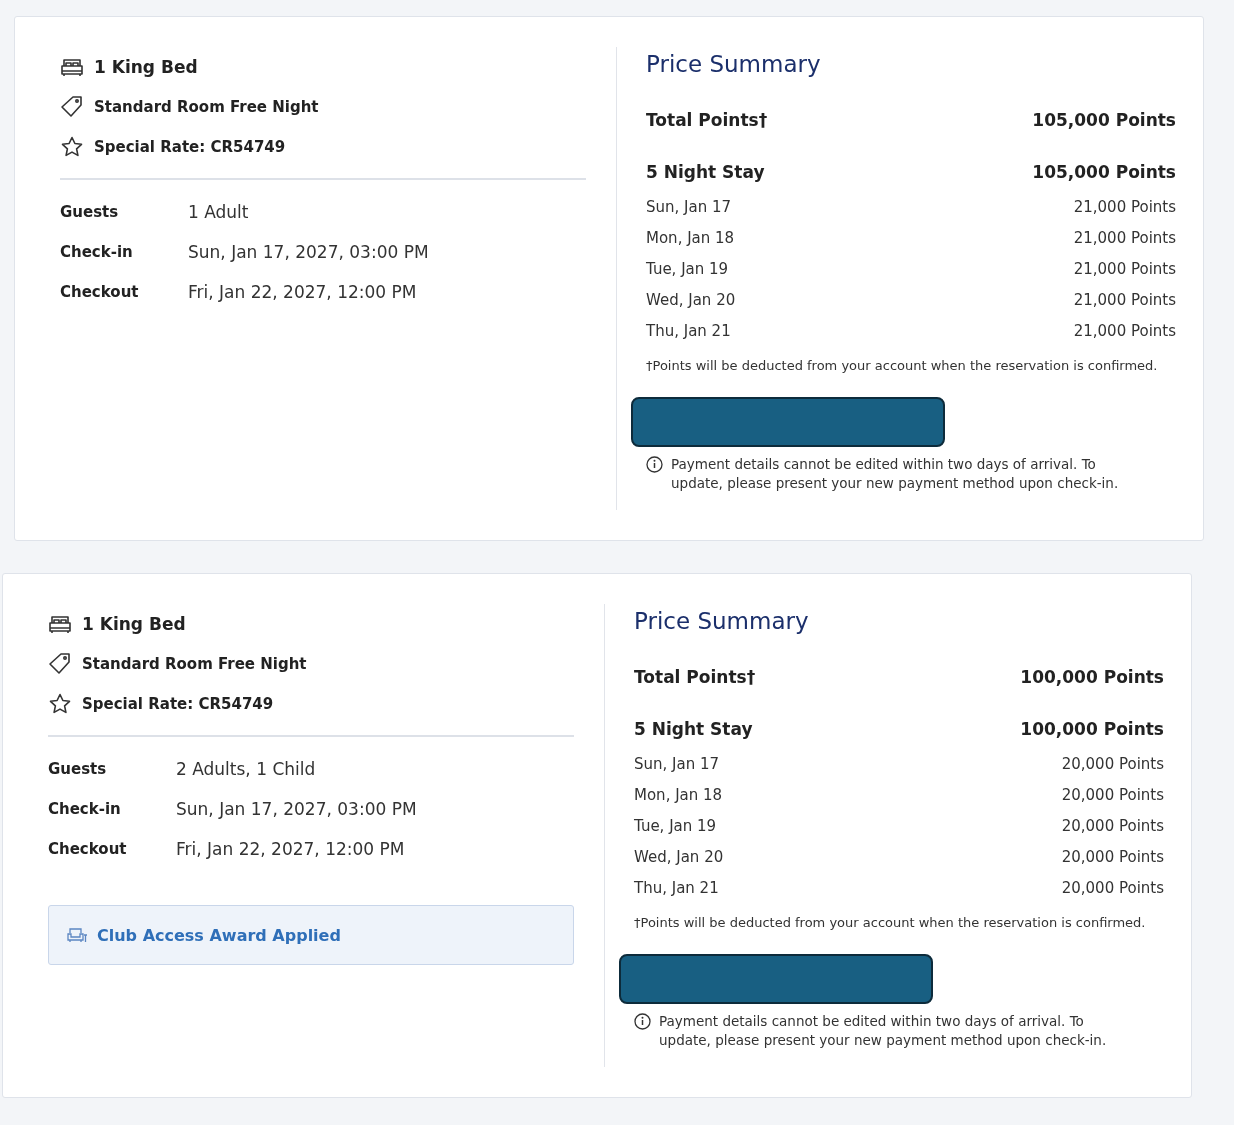 The height and width of the screenshot is (1125, 1234). I want to click on stay-value: 105,000 Points, so click(1104, 172).